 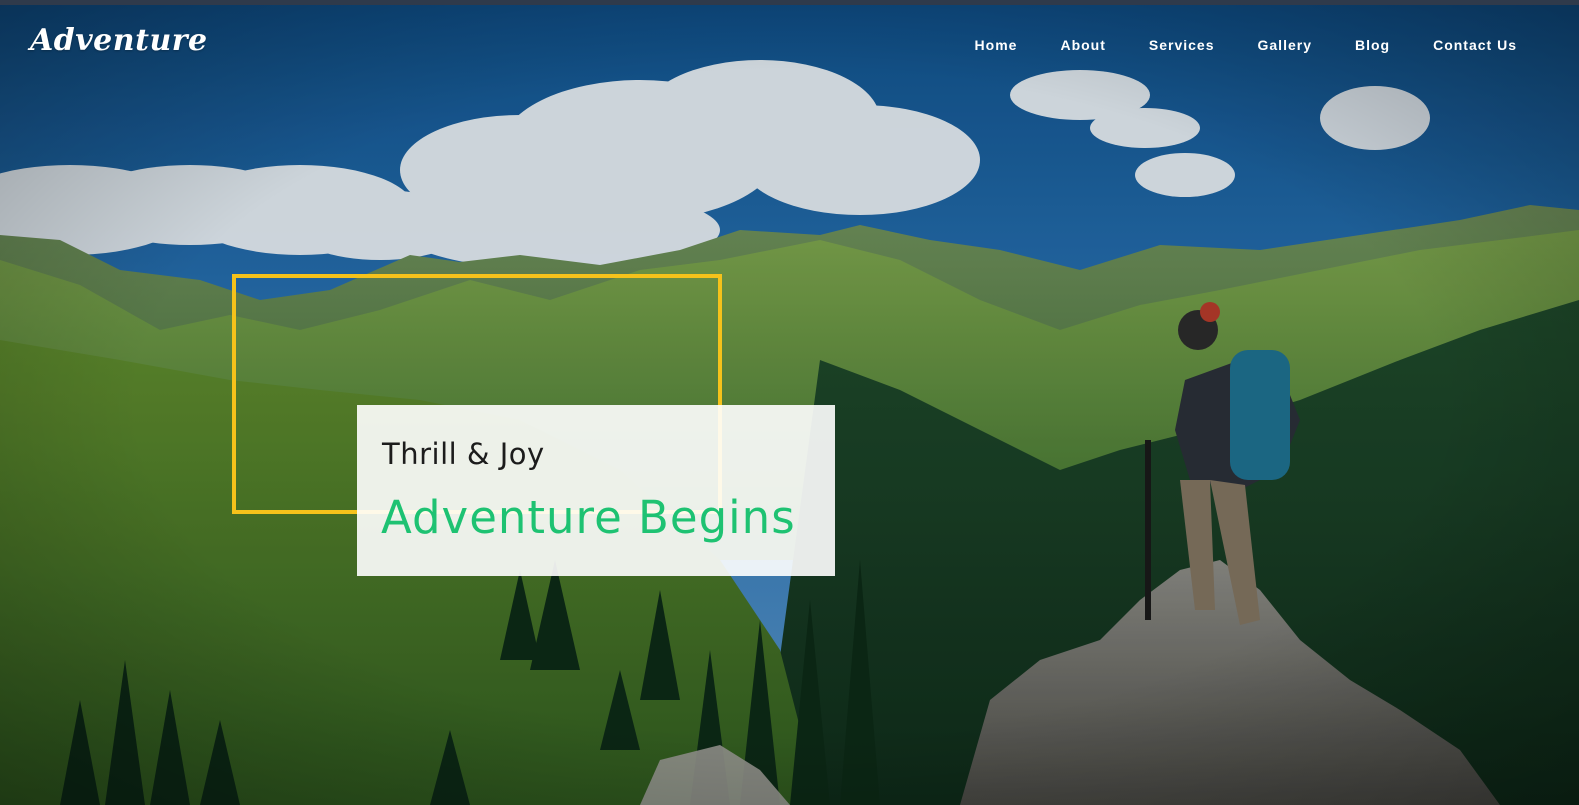 I want to click on nav-contact-link: Contact Us, so click(x=1475, y=45).